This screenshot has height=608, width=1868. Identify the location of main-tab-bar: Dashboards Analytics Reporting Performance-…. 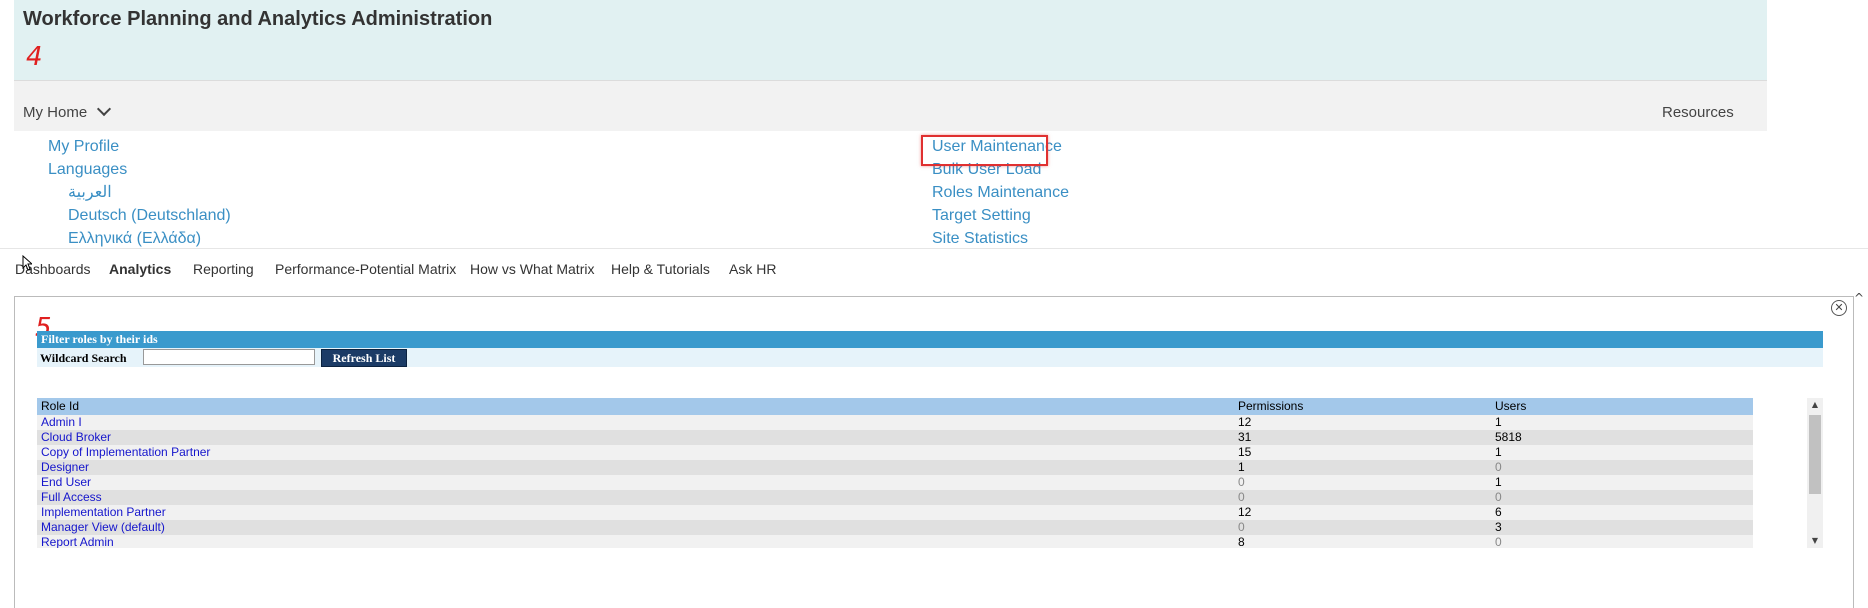
(934, 272).